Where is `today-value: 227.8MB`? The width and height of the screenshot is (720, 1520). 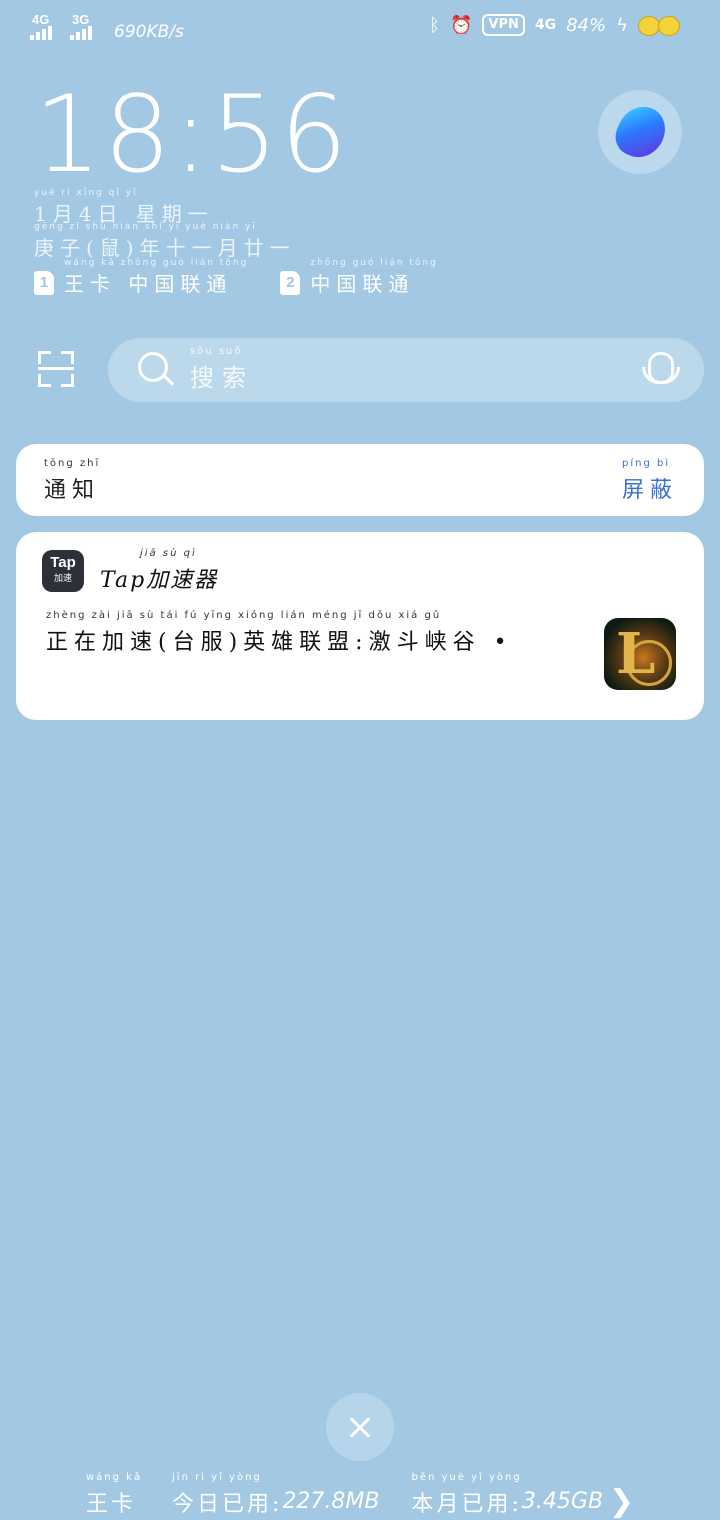
today-value: 227.8MB is located at coordinates (331, 1501).